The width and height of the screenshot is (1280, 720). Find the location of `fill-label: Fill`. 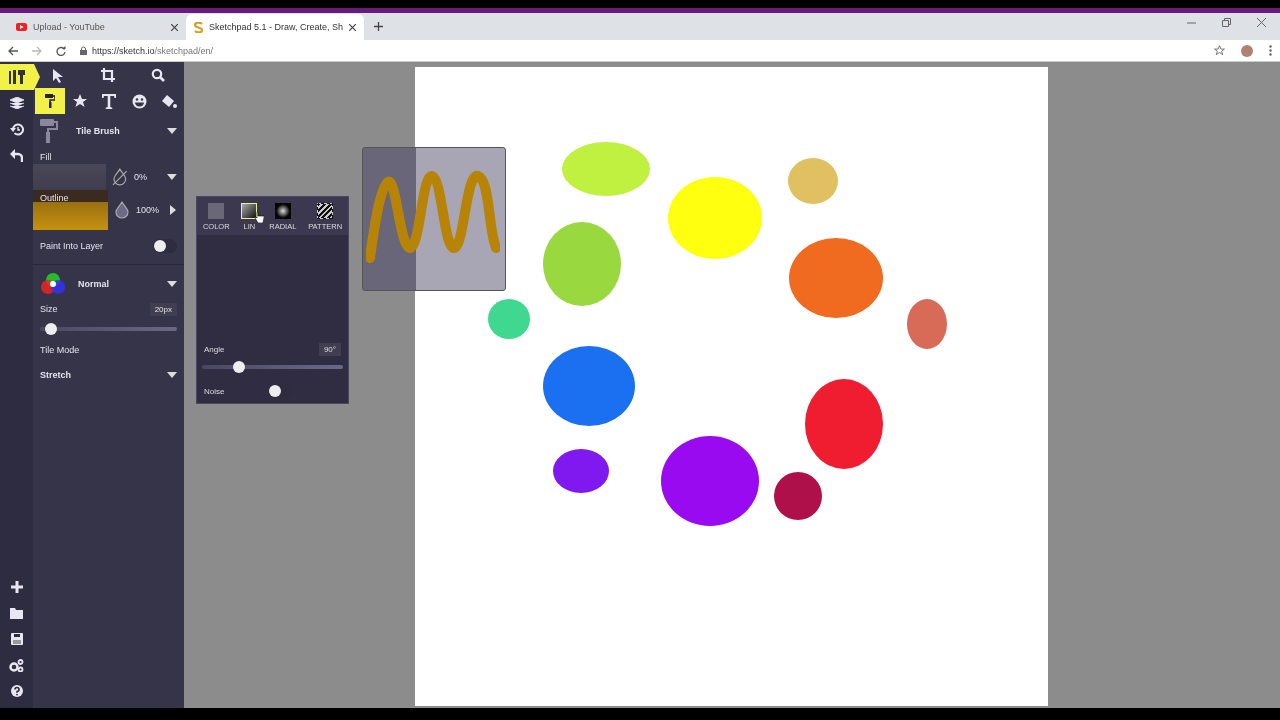

fill-label: Fill is located at coordinates (46, 157).